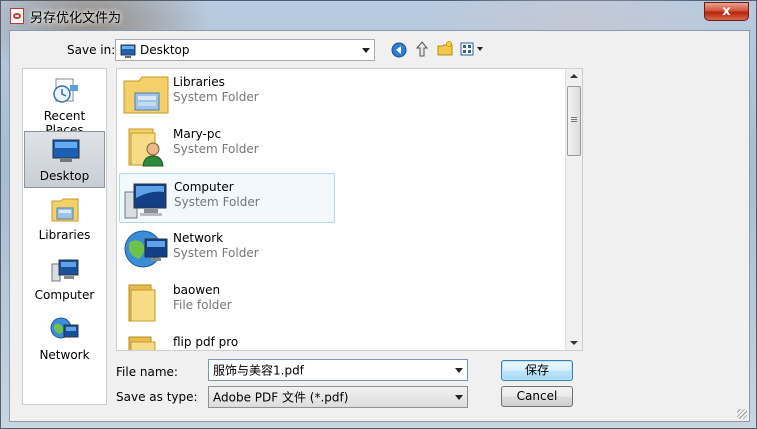 The image size is (757, 429). I want to click on scrollbar-thumb, so click(574, 121).